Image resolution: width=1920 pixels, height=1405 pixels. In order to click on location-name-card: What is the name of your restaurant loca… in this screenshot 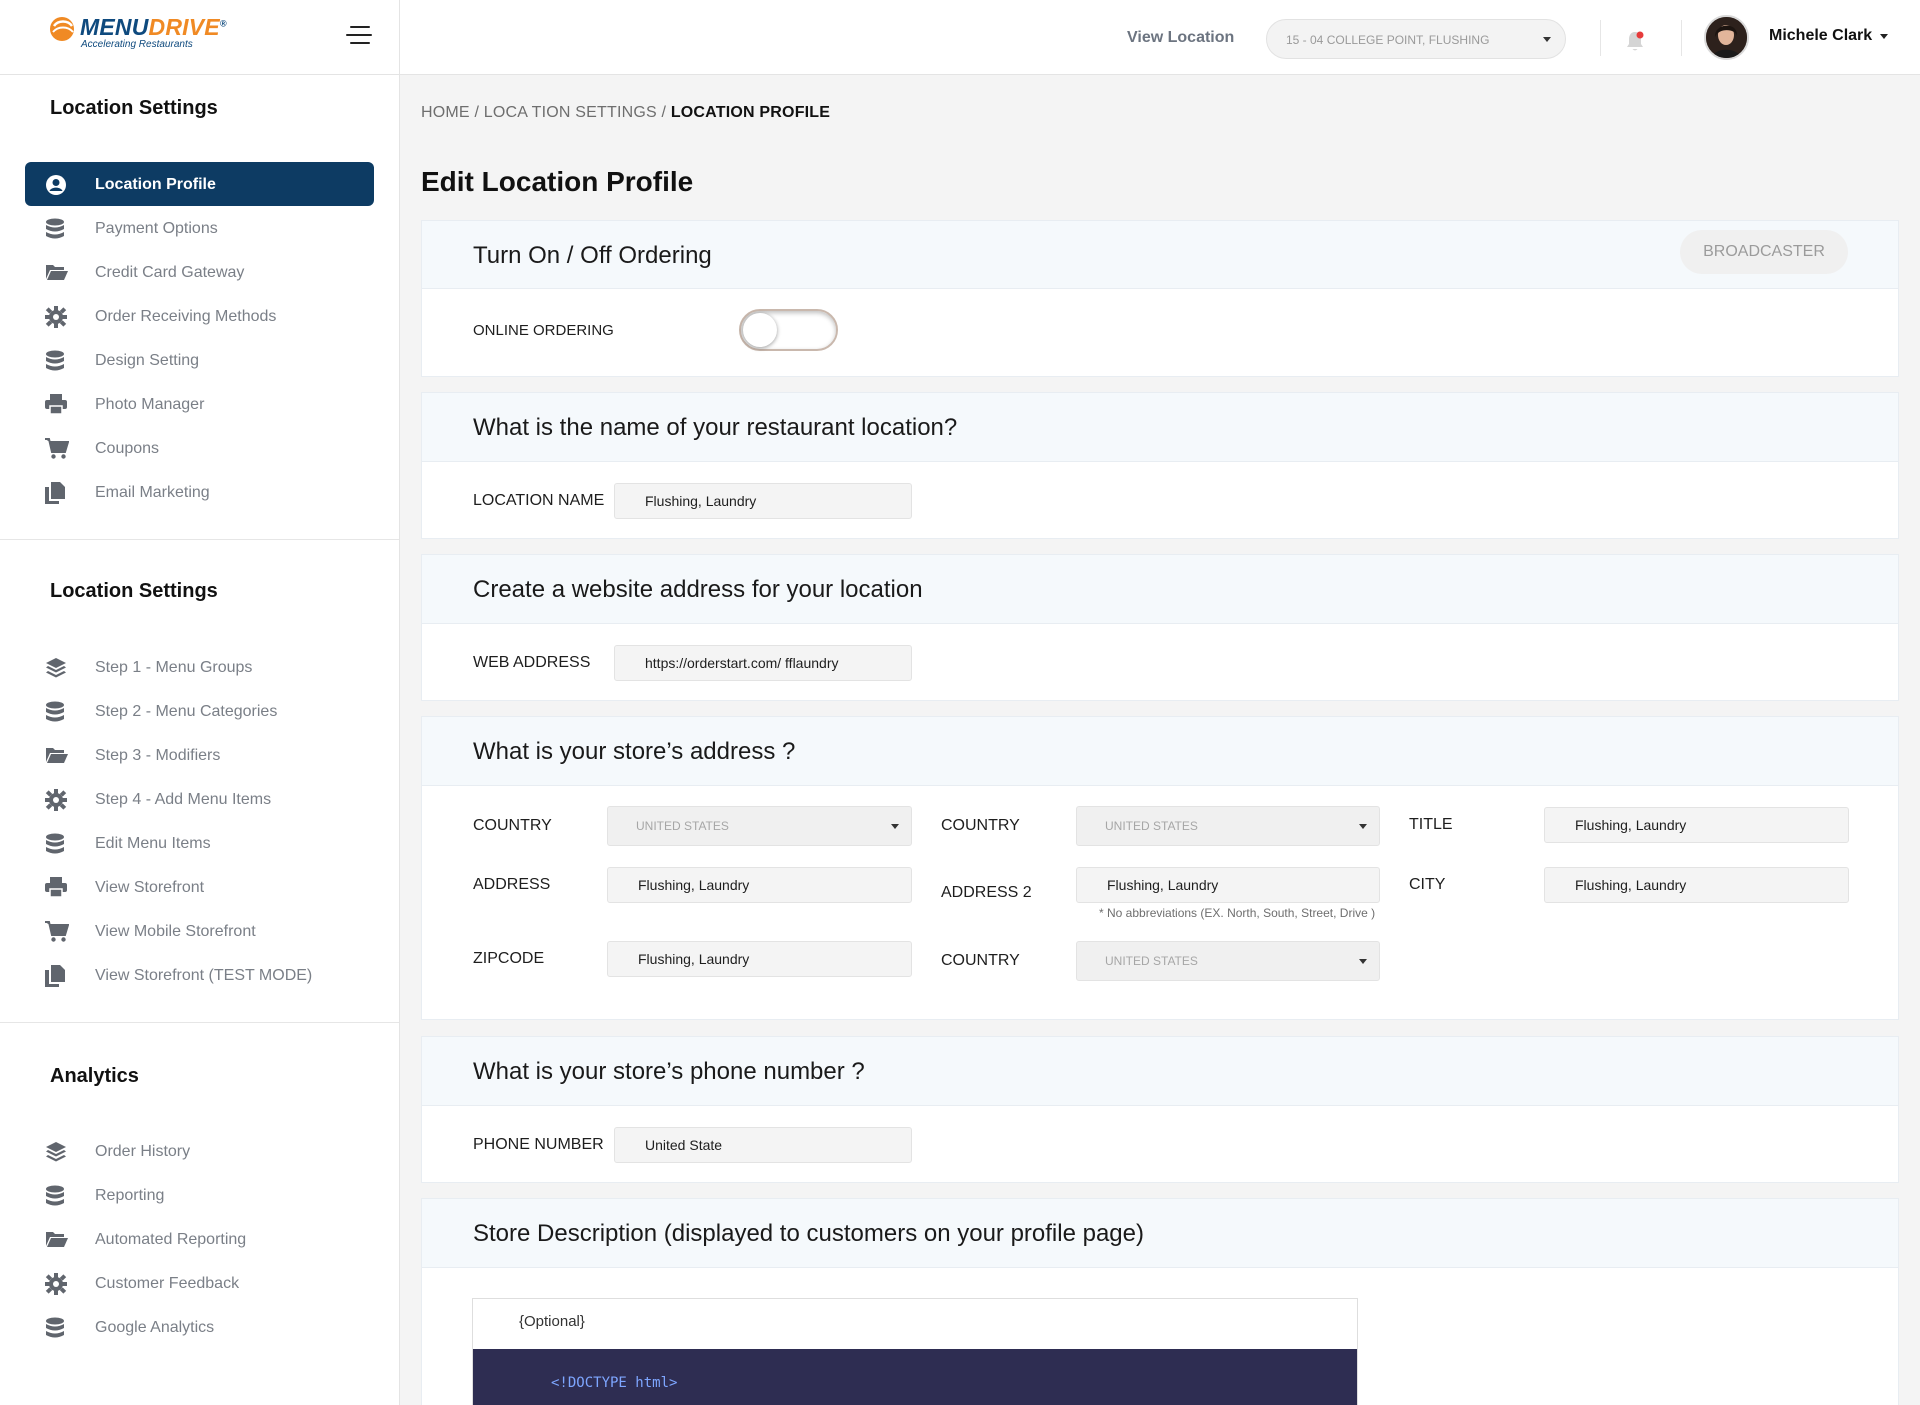, I will do `click(1160, 465)`.